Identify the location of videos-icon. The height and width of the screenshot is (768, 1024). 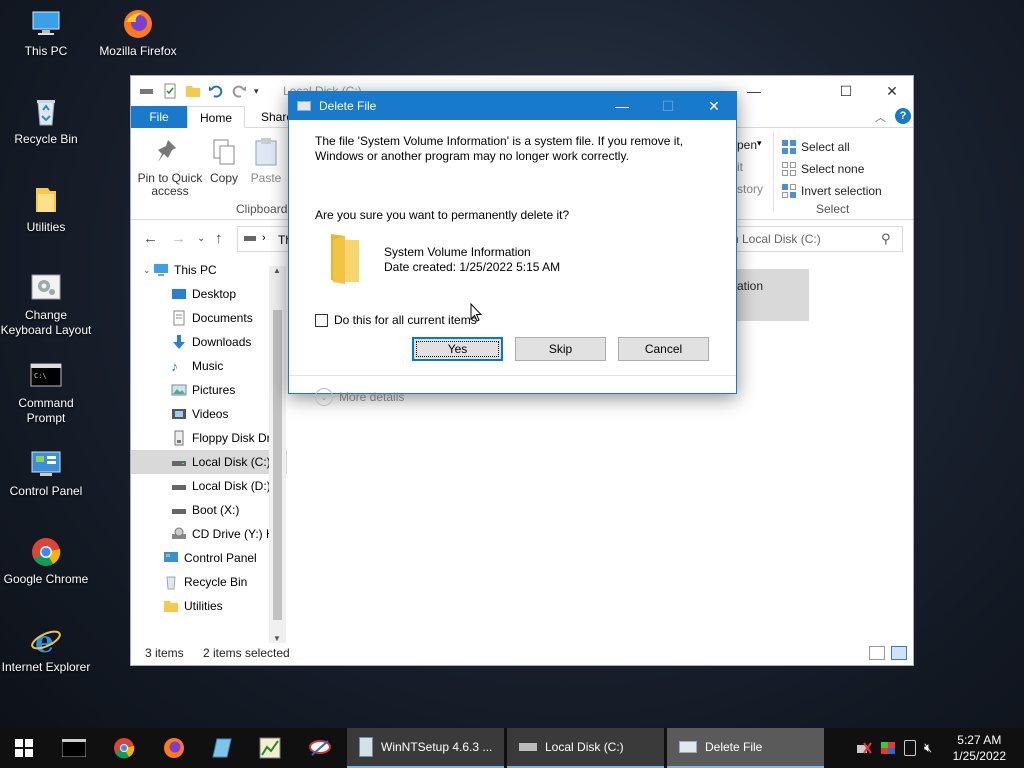
(179, 414).